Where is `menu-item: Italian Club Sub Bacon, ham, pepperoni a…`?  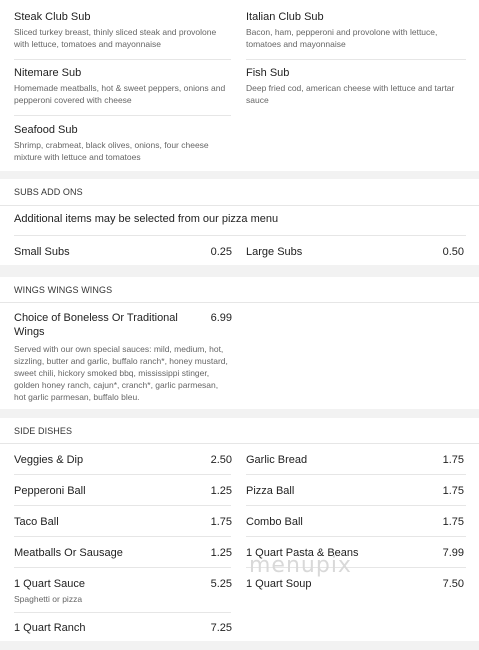 menu-item: Italian Club Sub Bacon, ham, pepperoni a… is located at coordinates (356, 30).